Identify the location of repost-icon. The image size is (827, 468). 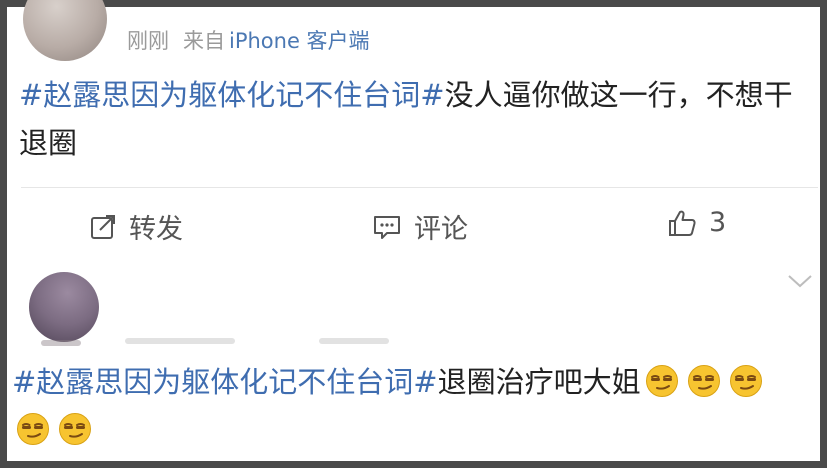
(103, 226).